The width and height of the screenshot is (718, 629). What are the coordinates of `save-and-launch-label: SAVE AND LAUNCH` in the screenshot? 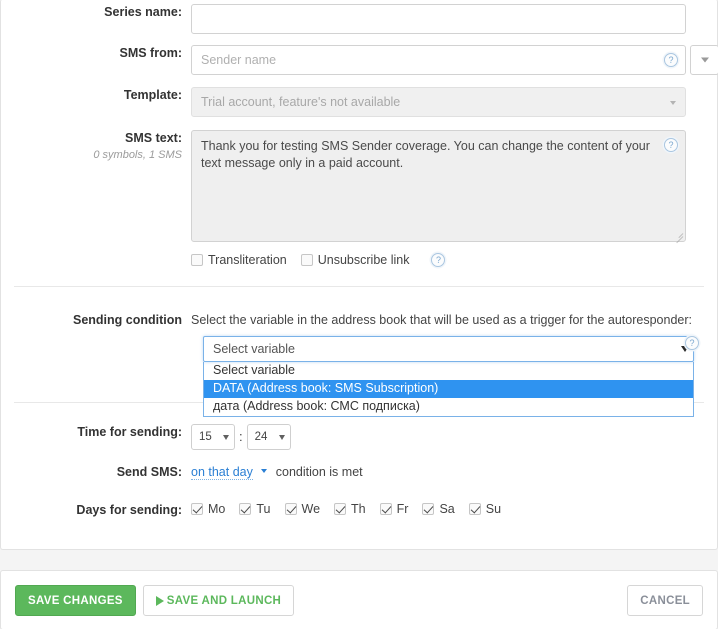 It's located at (224, 600).